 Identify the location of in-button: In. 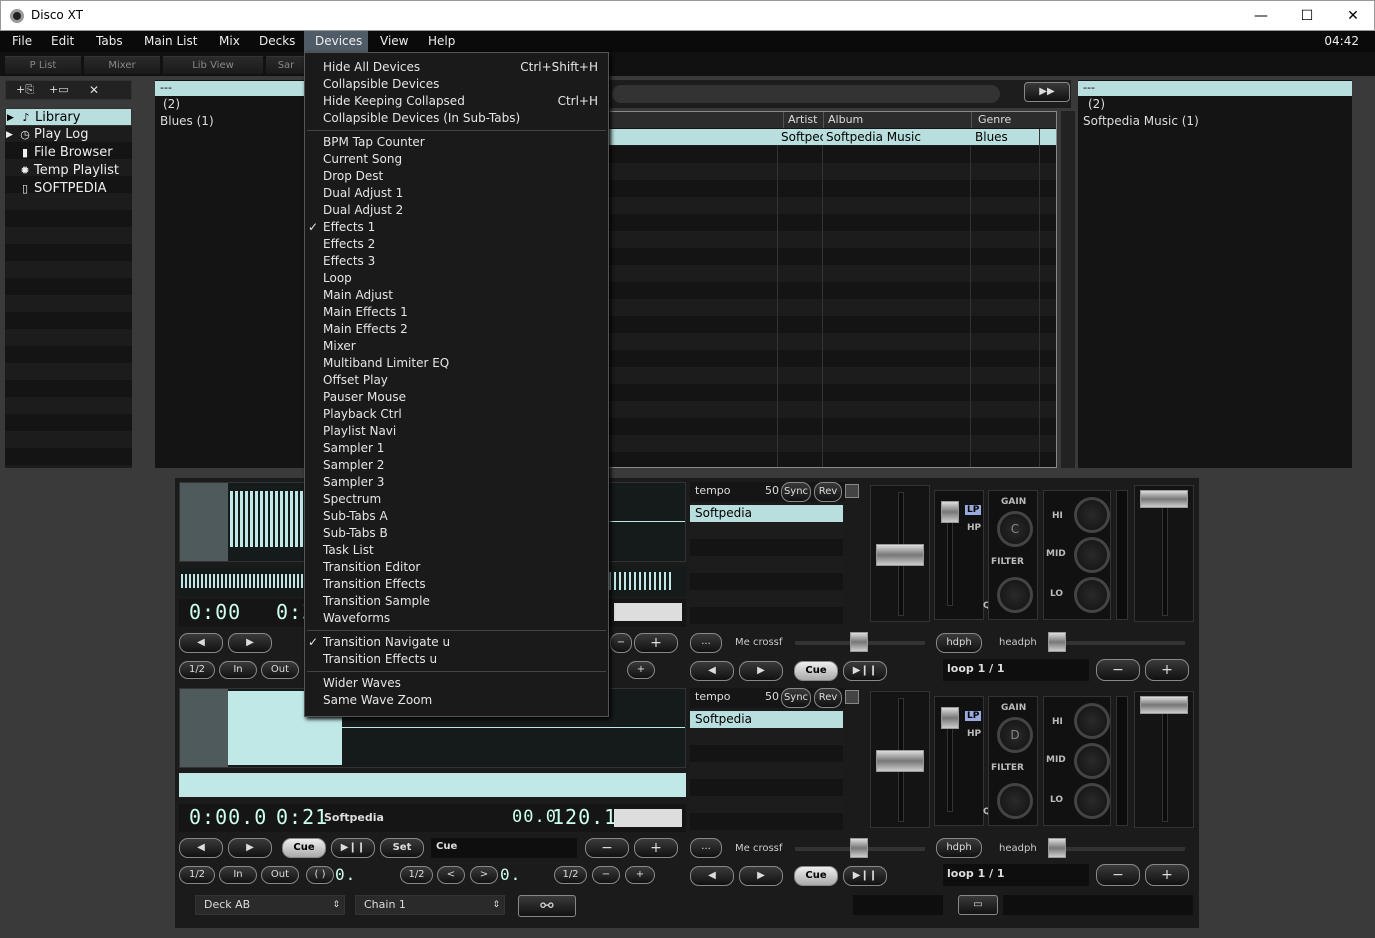
(238, 670).